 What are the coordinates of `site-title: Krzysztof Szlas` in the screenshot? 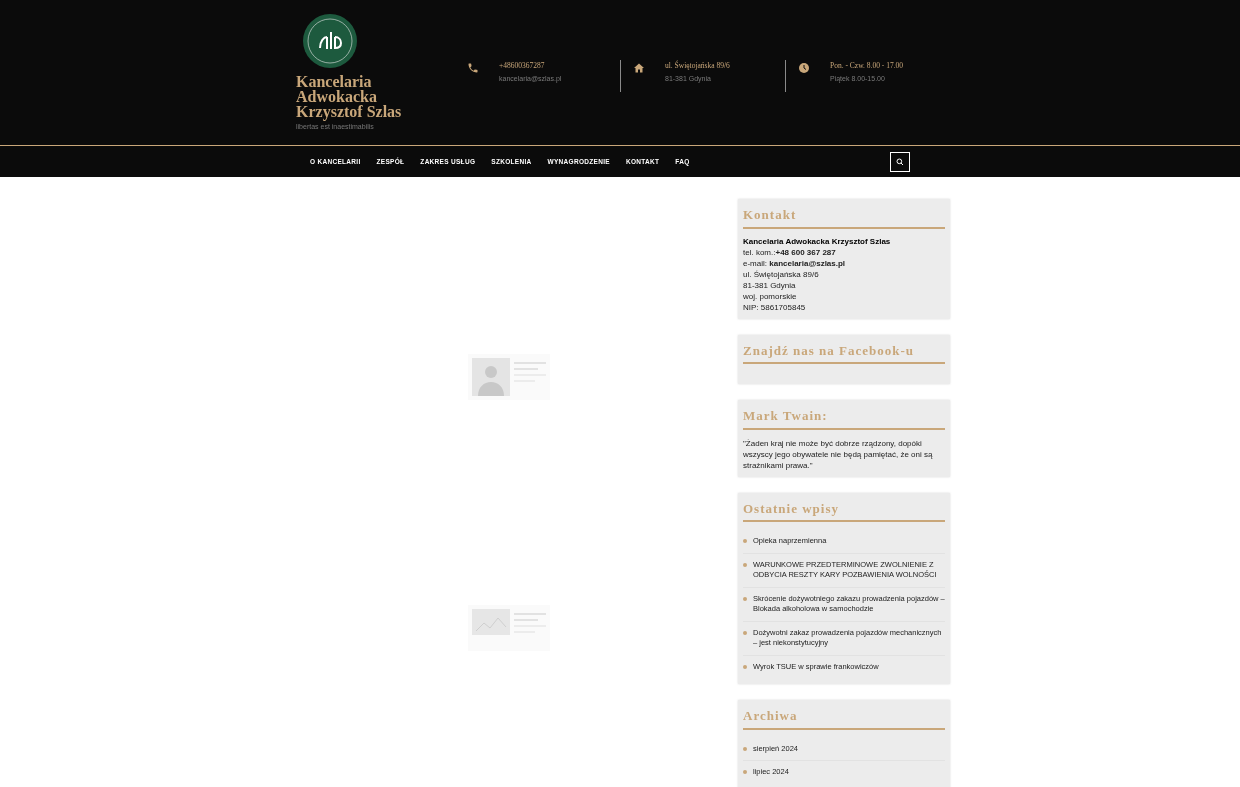 It's located at (375, 111).